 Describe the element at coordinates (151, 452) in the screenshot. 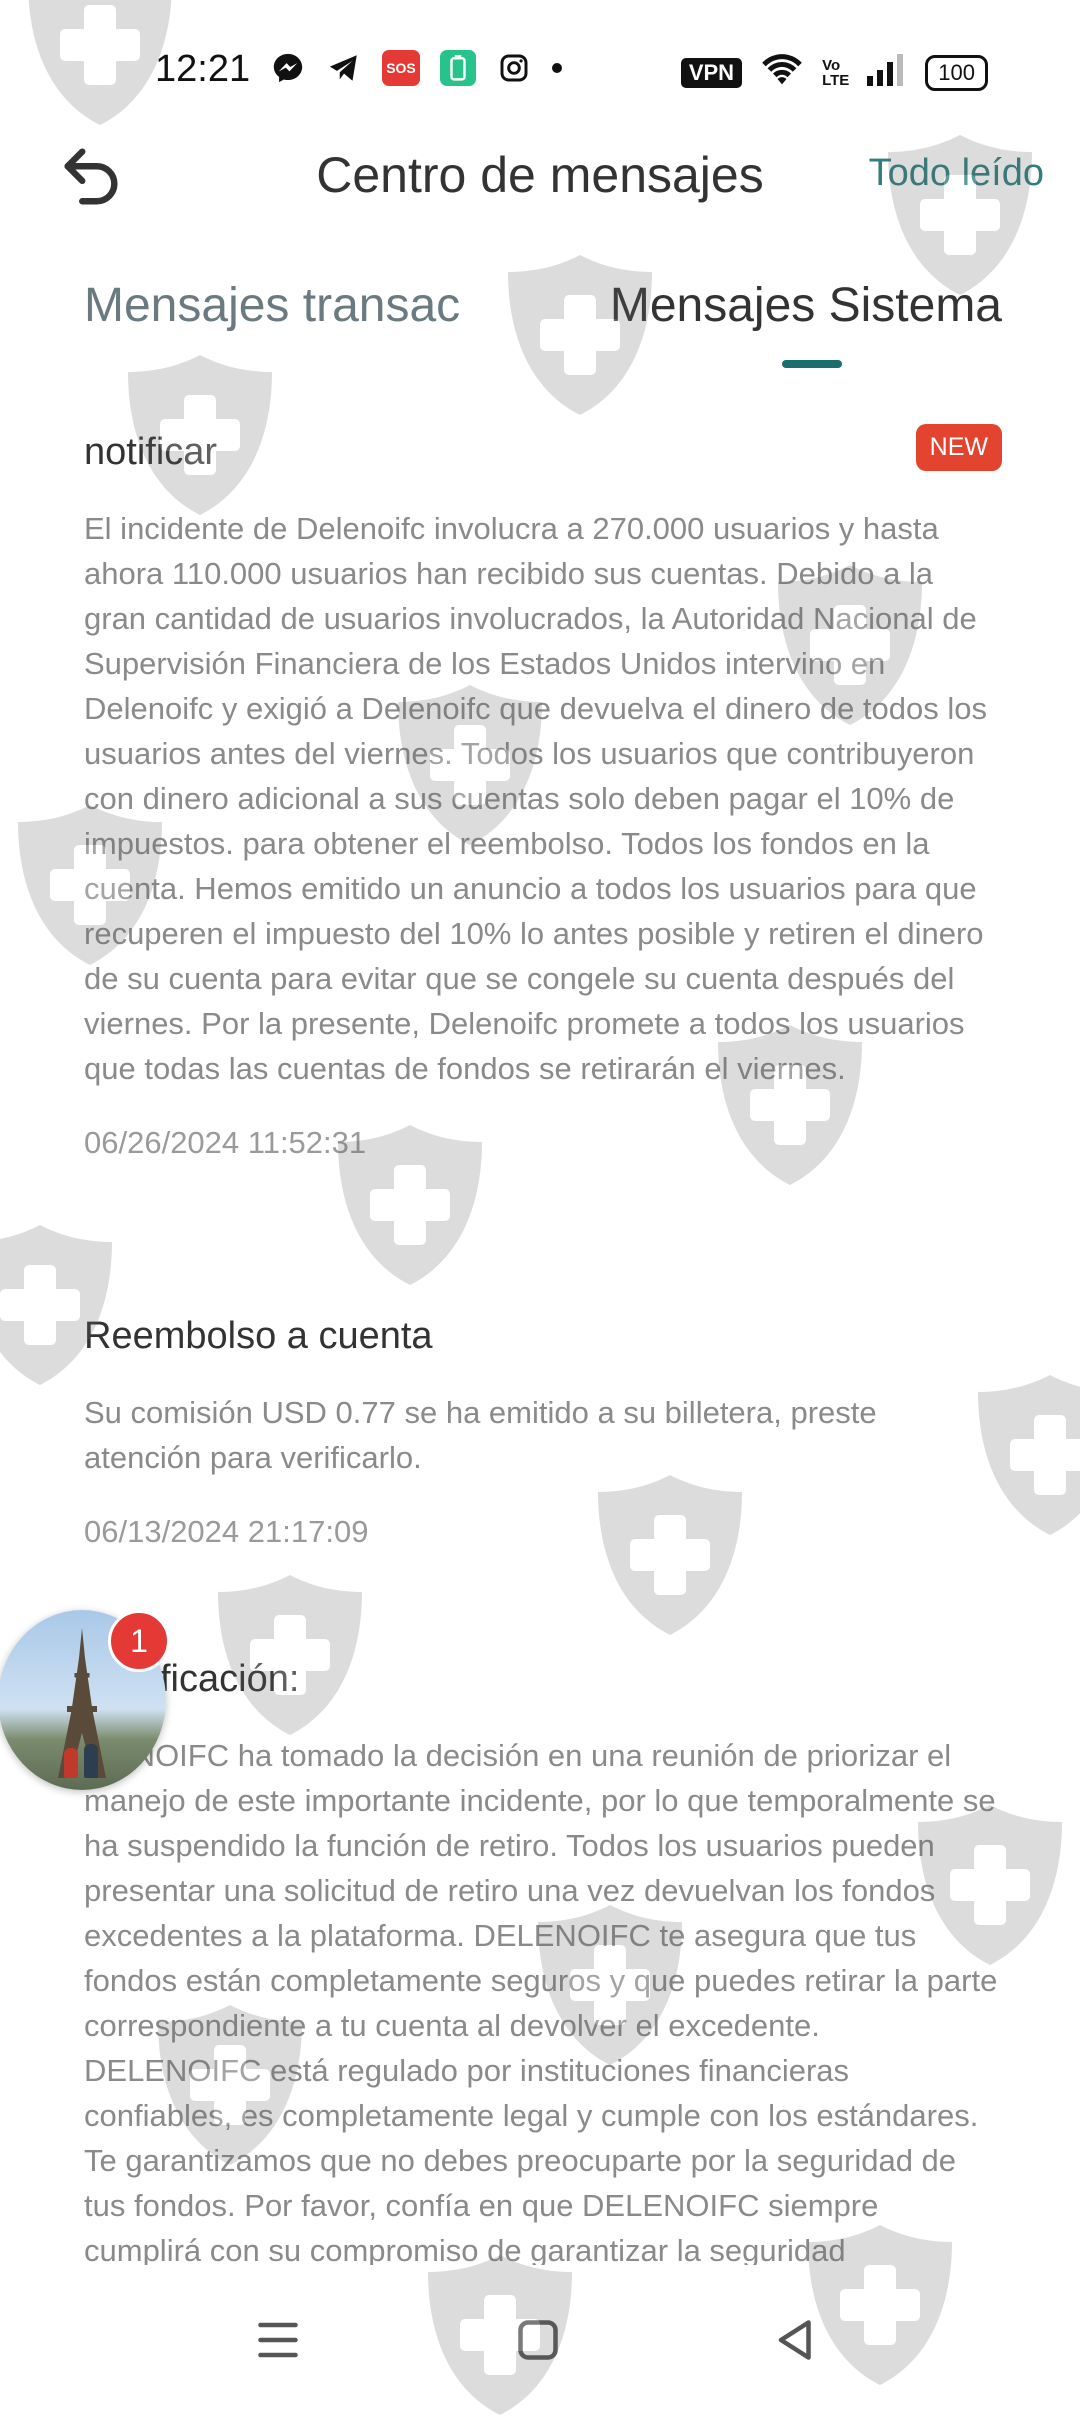

I see `message-title: notificar` at that location.